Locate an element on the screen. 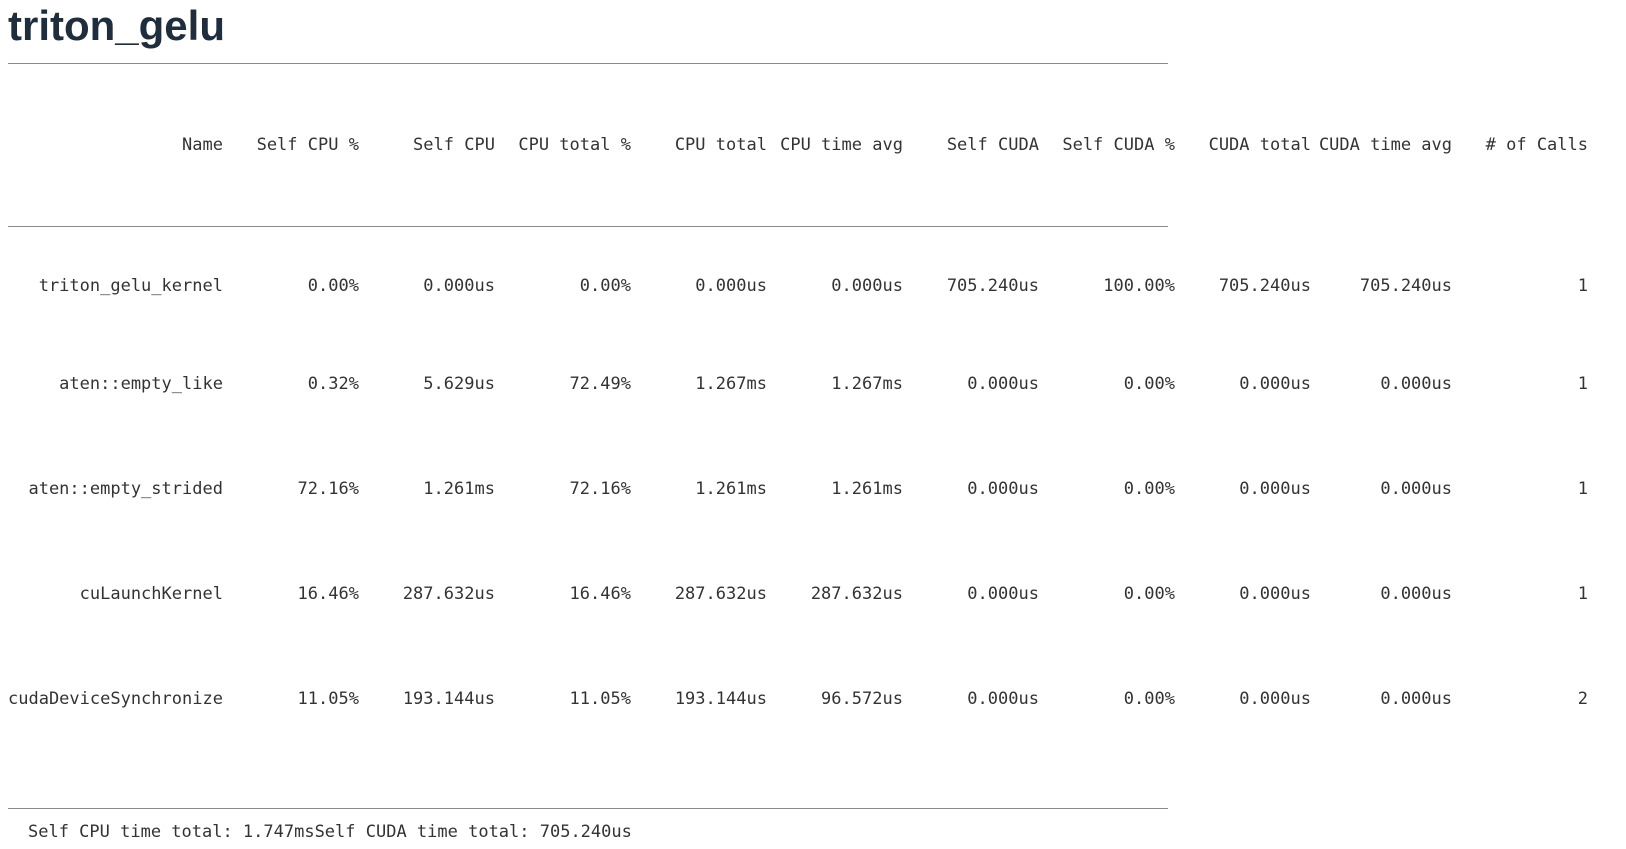 This screenshot has width=1626, height=849. column-header-cpu-total: CPU total is located at coordinates (720, 145).